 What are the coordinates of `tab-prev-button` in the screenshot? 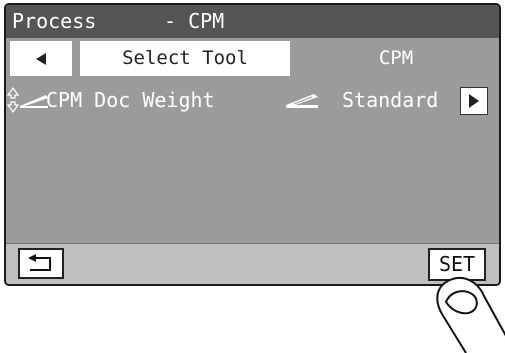 It's located at (41, 58).